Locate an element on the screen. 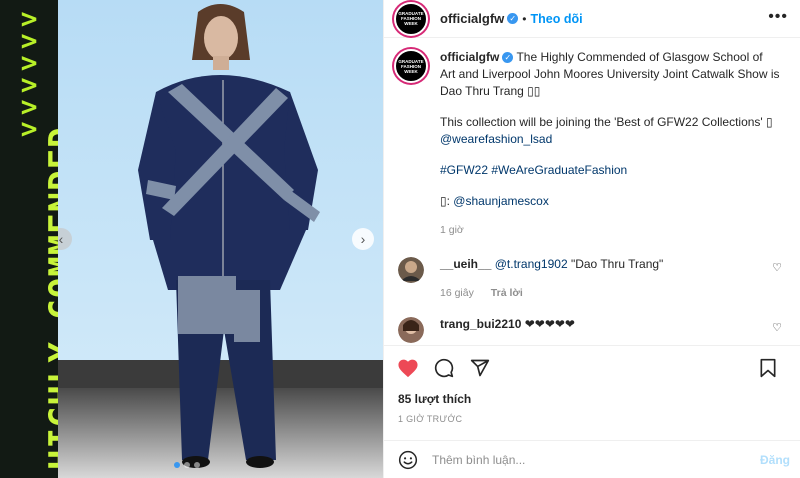 This screenshot has width=800, height=478. send-icon is located at coordinates (480, 367).